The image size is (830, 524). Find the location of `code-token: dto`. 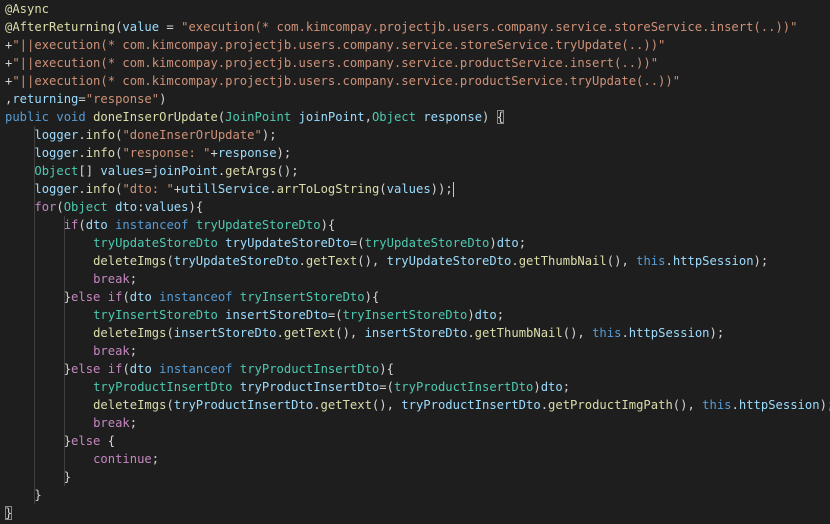

code-token: dto is located at coordinates (140, 369).